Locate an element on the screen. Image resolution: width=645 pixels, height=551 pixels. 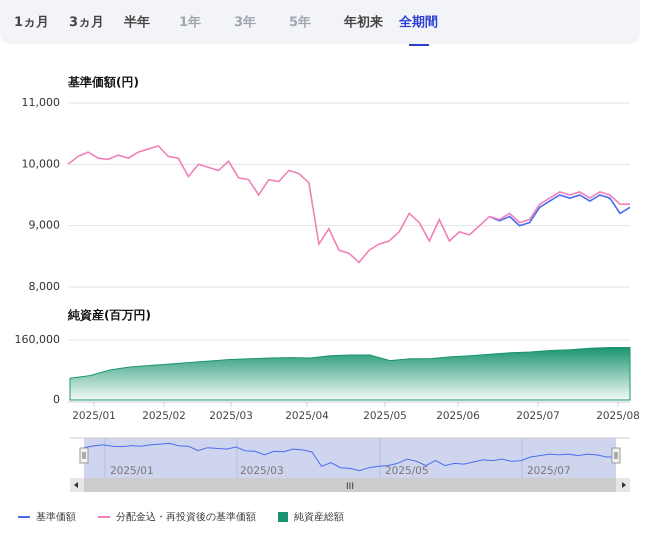
chart-title: 基準価額(円) is located at coordinates (104, 82).